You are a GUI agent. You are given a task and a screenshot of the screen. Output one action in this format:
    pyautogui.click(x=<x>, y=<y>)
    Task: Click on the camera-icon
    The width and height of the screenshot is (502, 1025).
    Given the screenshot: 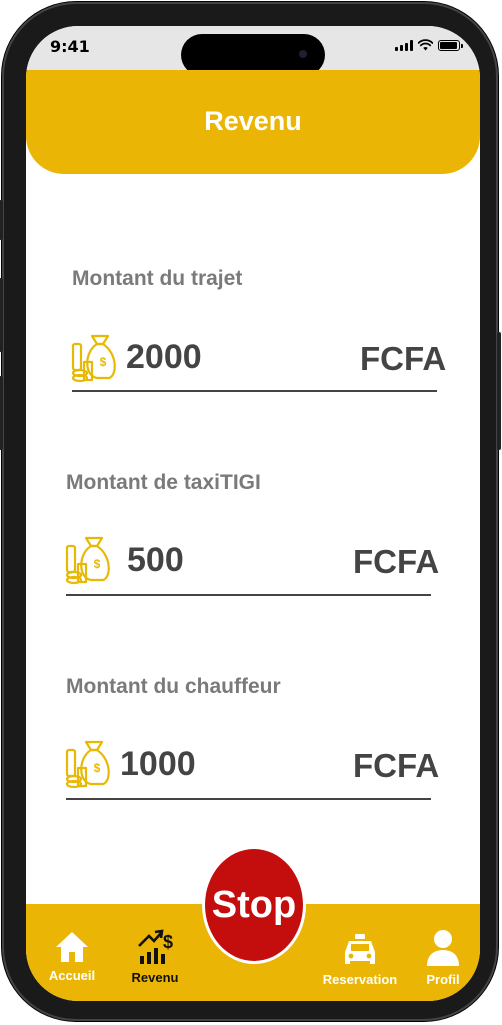 What is the action you would take?
    pyautogui.click(x=303, y=54)
    